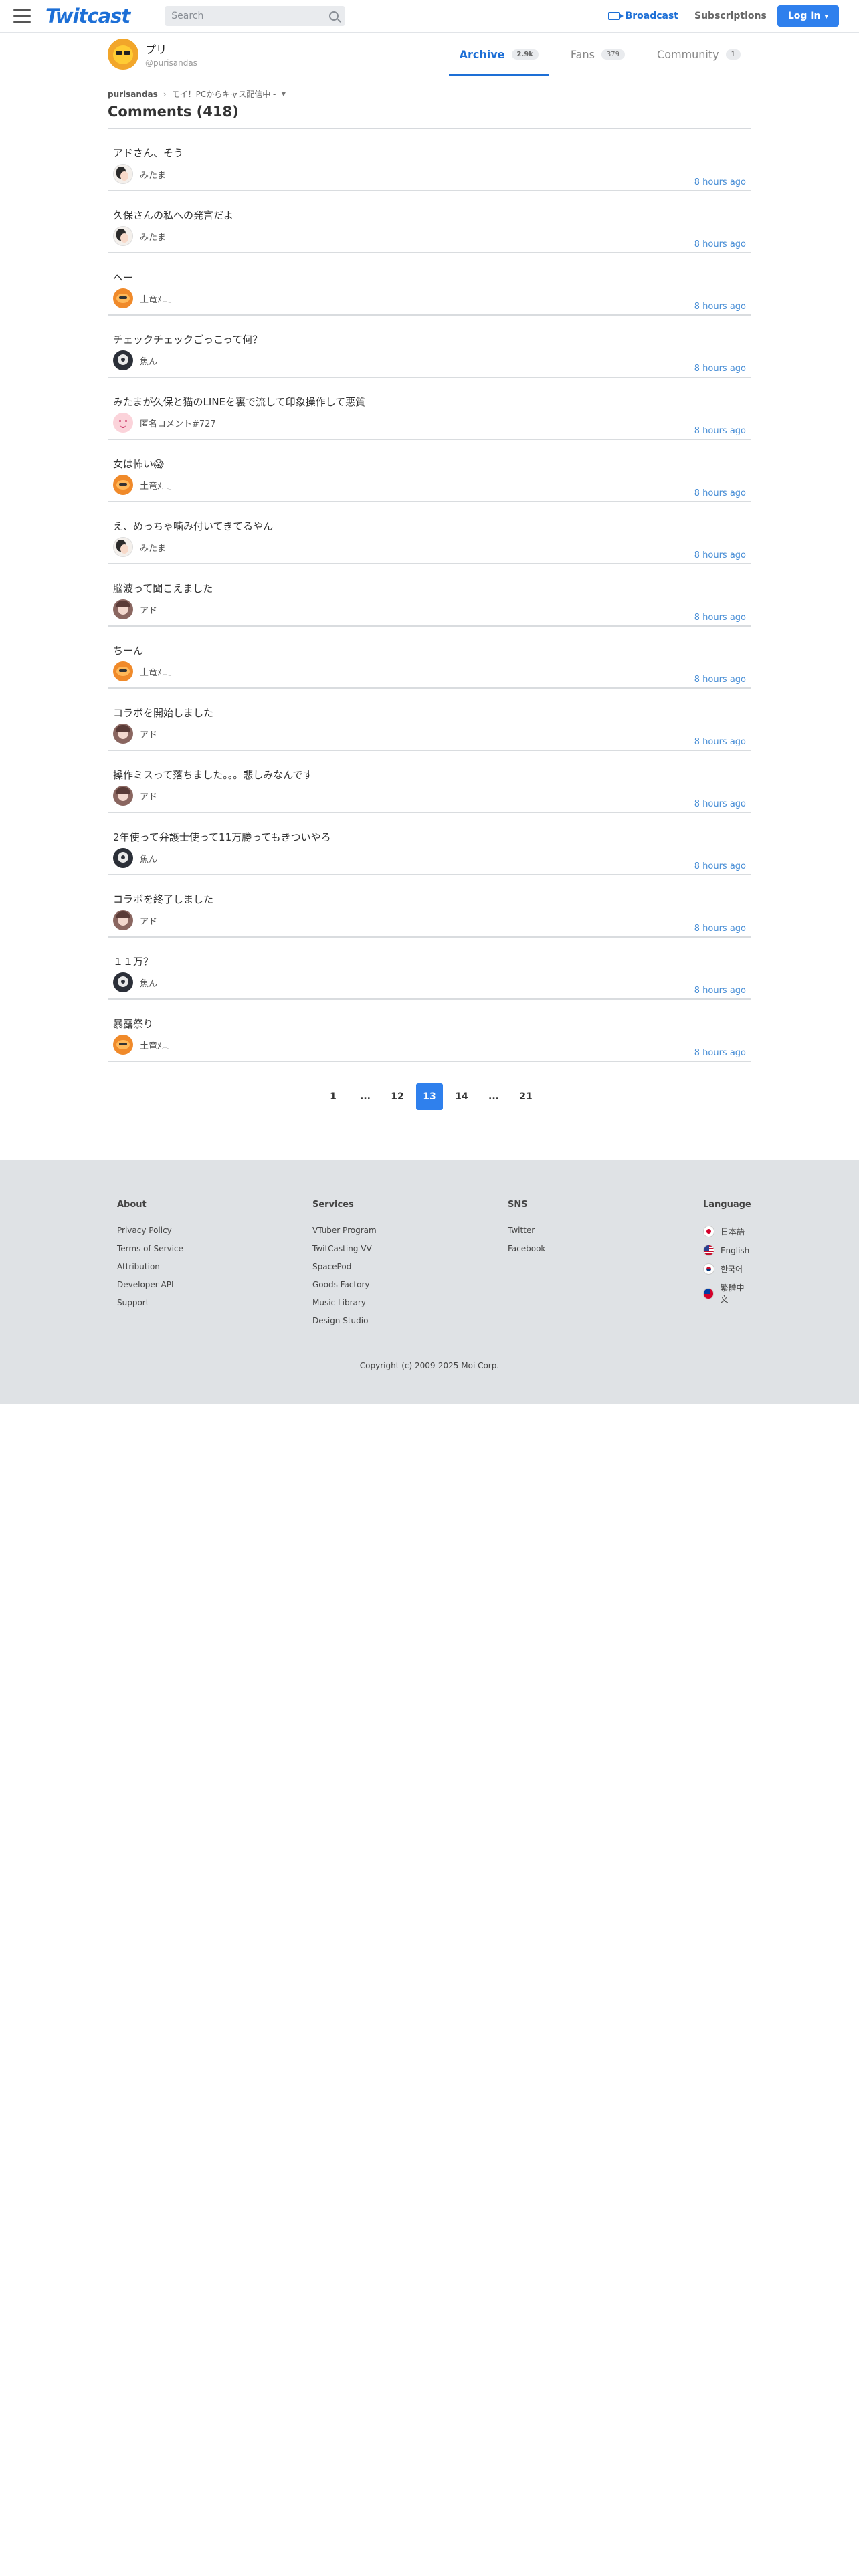 Image resolution: width=859 pixels, height=2576 pixels. I want to click on footer-link: Music Library, so click(410, 1302).